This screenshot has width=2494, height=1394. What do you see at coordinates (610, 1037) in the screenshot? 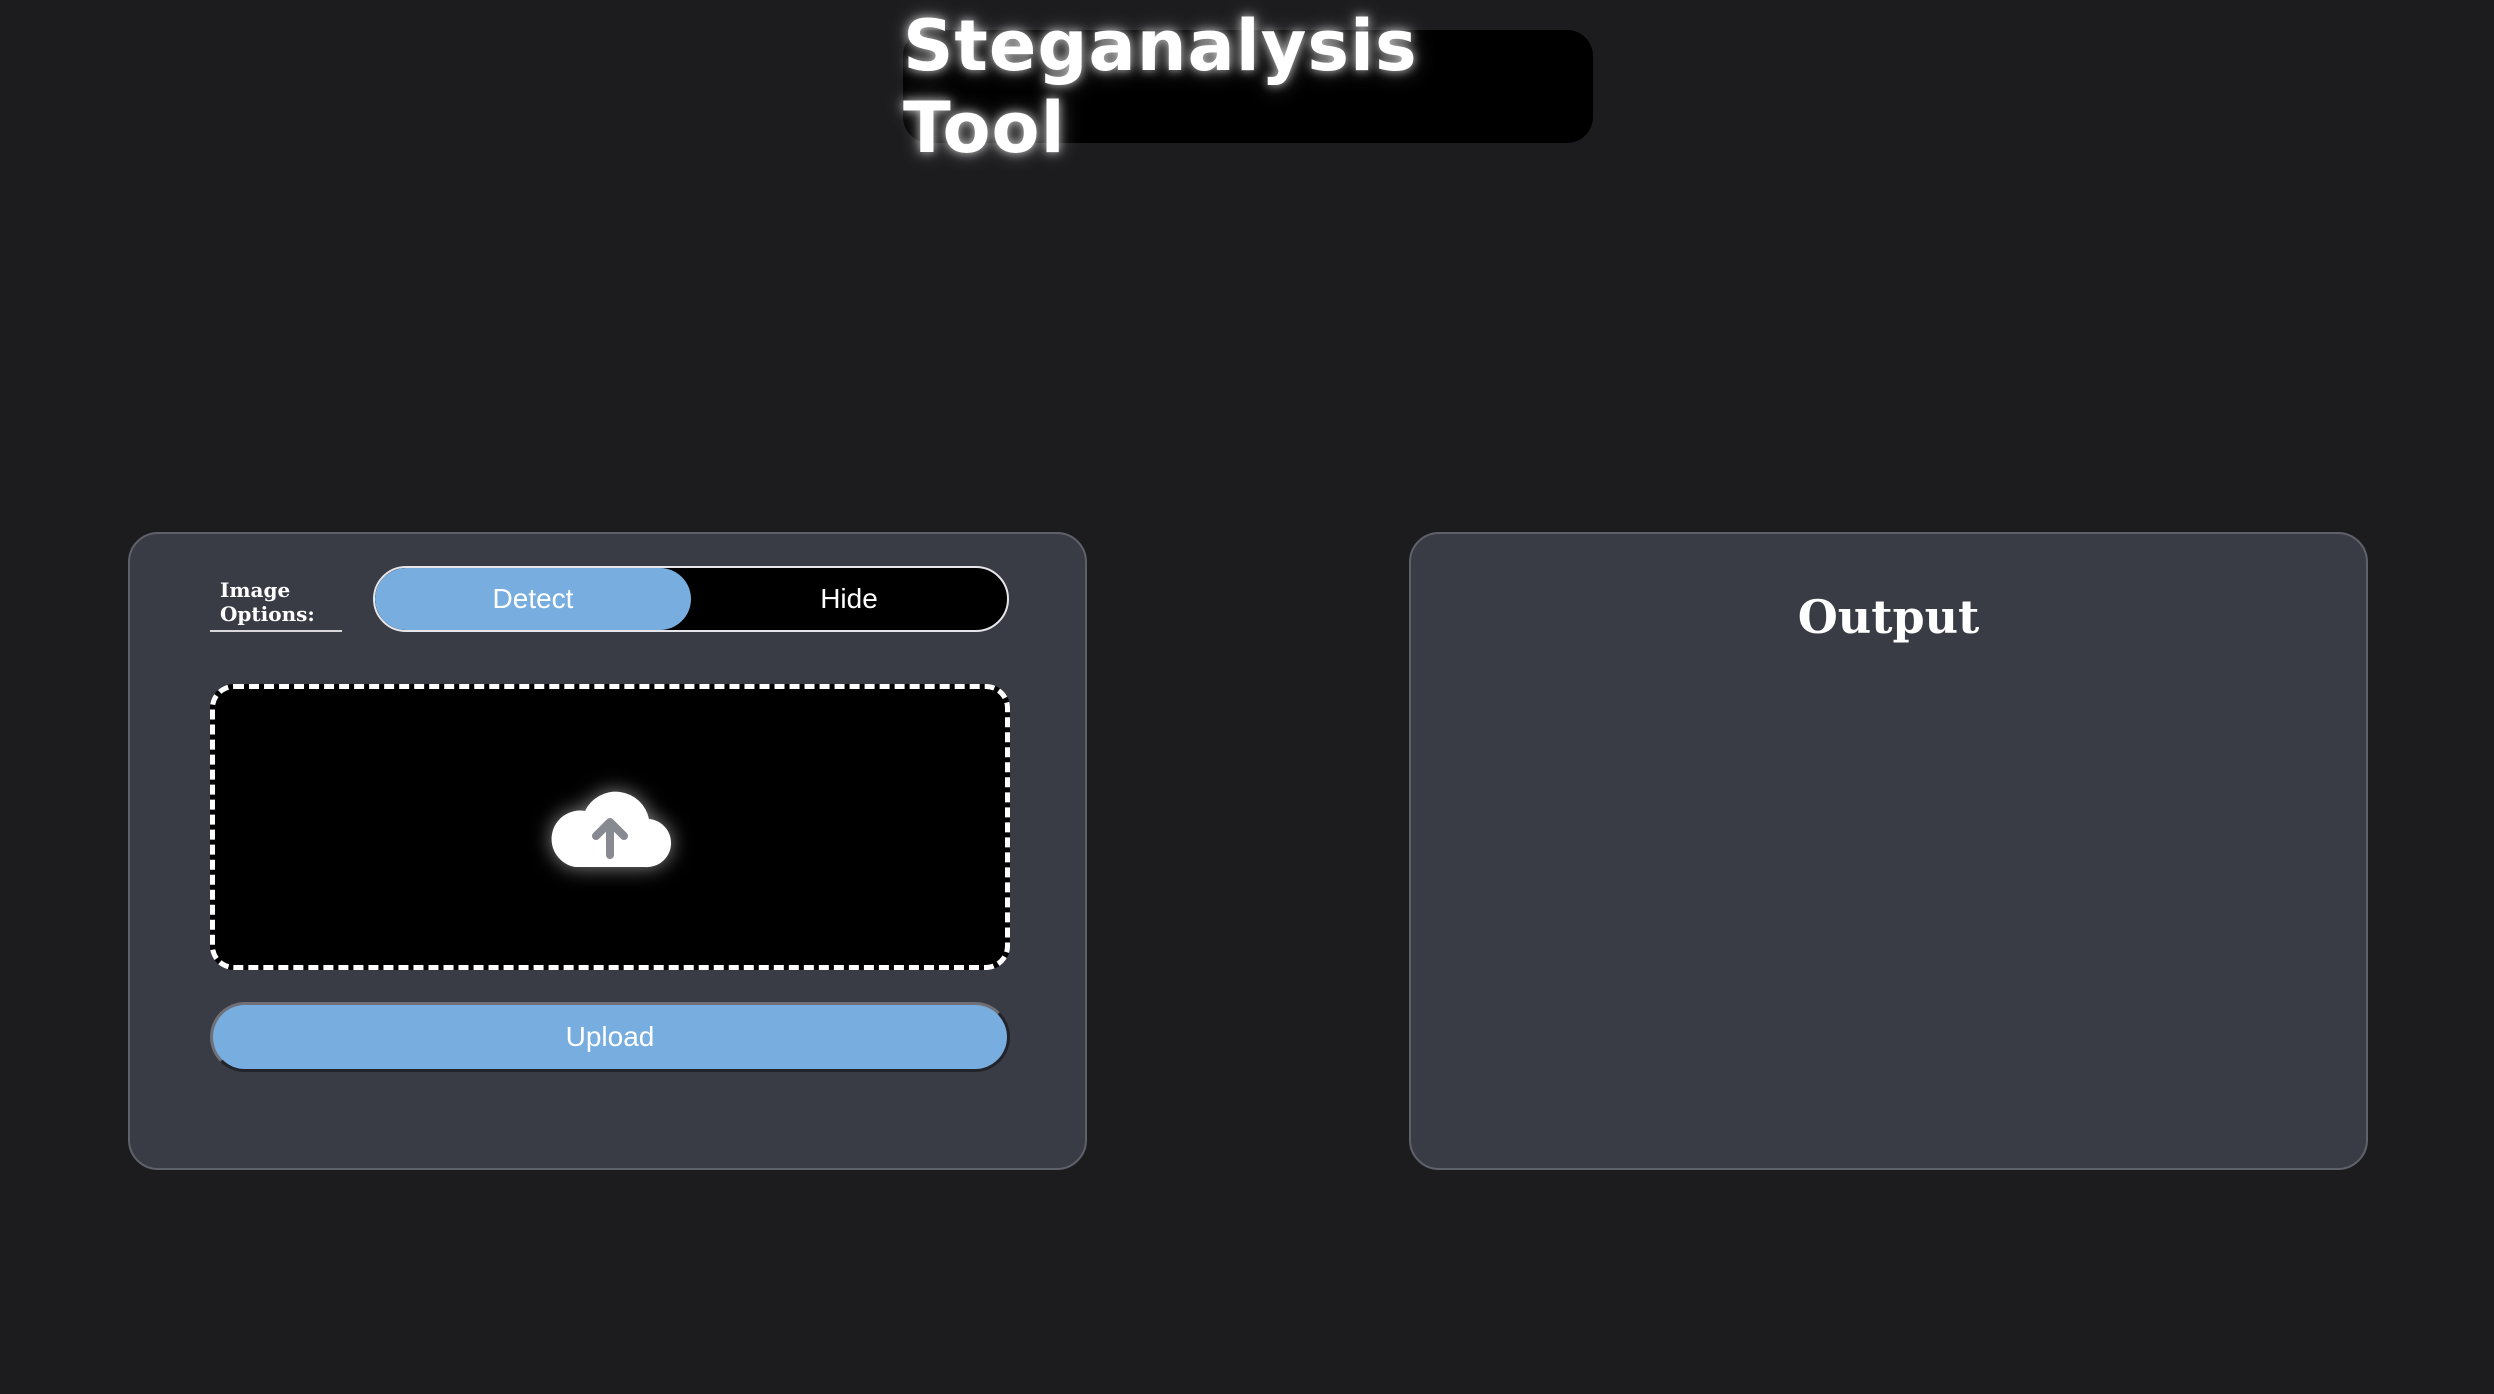
I see `upload-button: Upload` at bounding box center [610, 1037].